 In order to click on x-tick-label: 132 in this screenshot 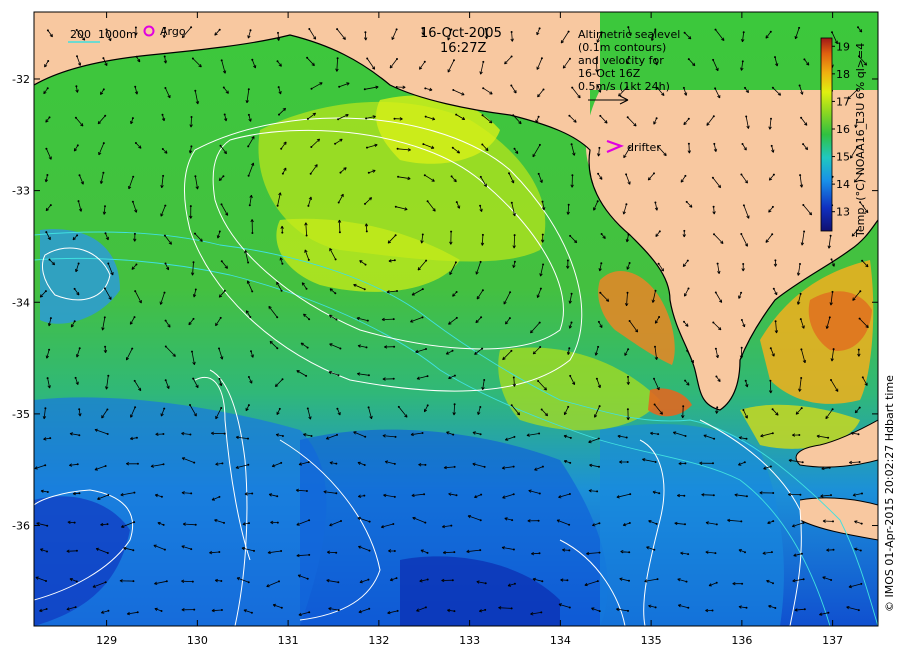, I will do `click(378, 640)`.